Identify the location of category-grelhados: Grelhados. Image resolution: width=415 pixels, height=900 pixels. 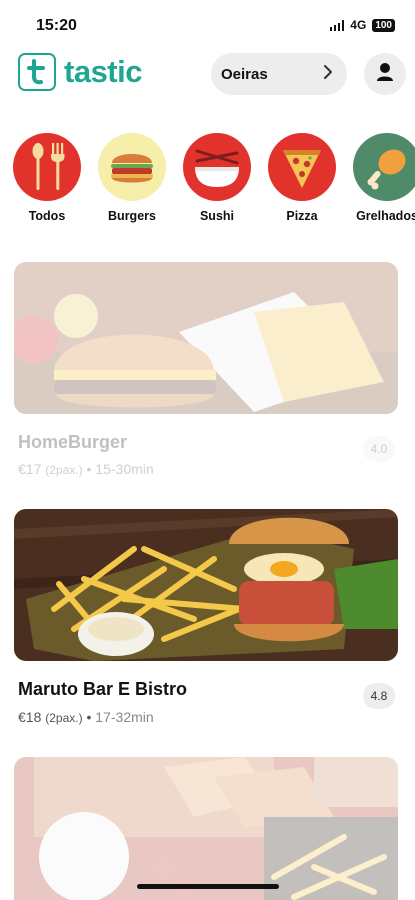
(381, 178).